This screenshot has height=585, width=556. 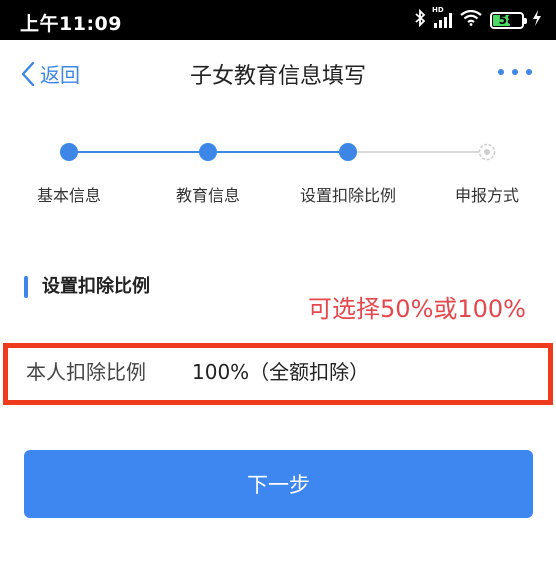 What do you see at coordinates (278, 484) in the screenshot?
I see `next-step-button: 下一步` at bounding box center [278, 484].